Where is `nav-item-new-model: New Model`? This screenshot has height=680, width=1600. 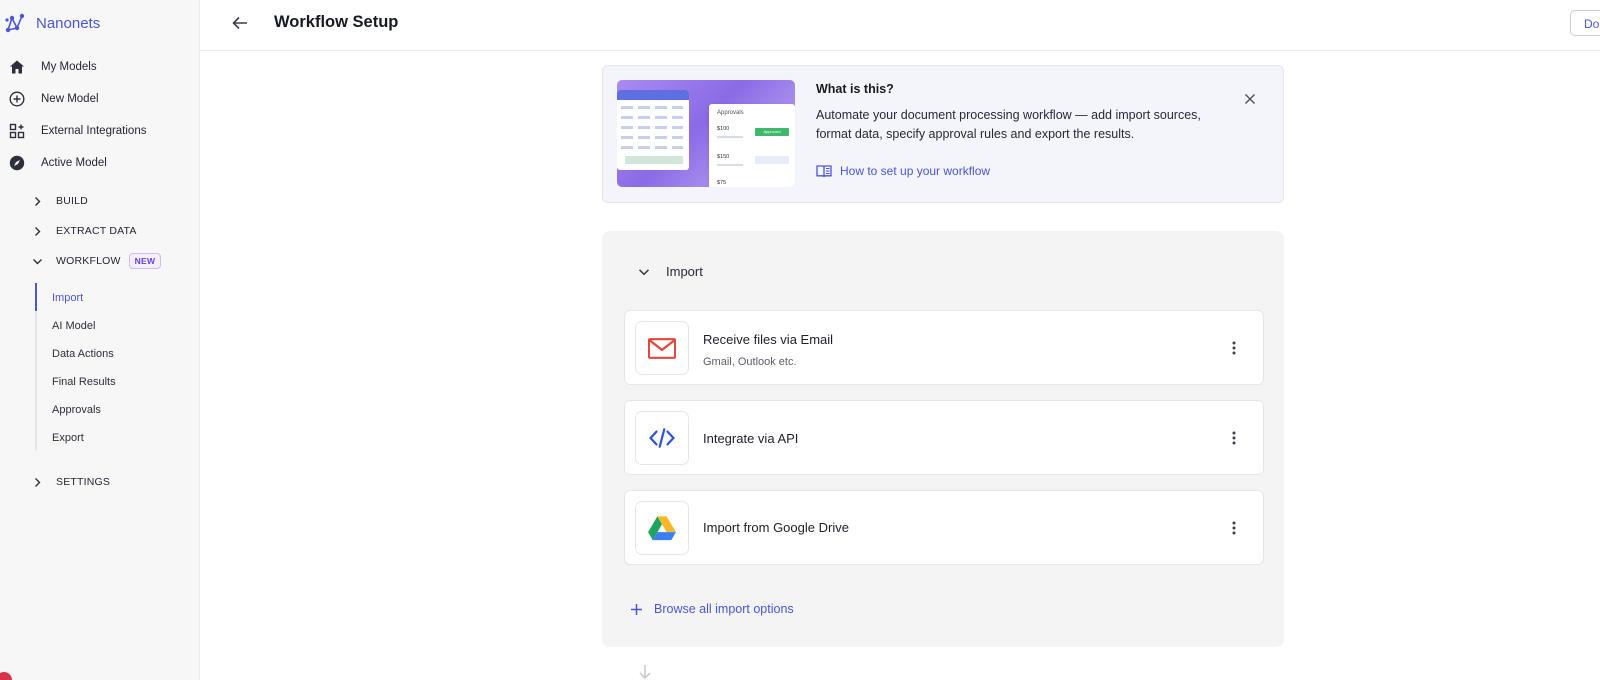 nav-item-new-model: New Model is located at coordinates (53, 99).